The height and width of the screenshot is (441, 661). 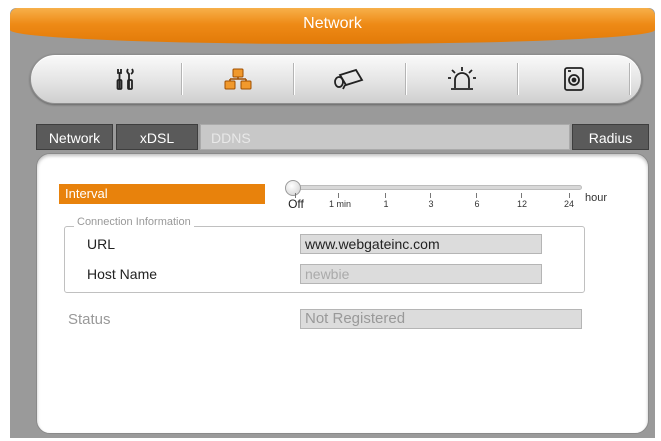 I want to click on tools-icon, so click(x=125, y=79).